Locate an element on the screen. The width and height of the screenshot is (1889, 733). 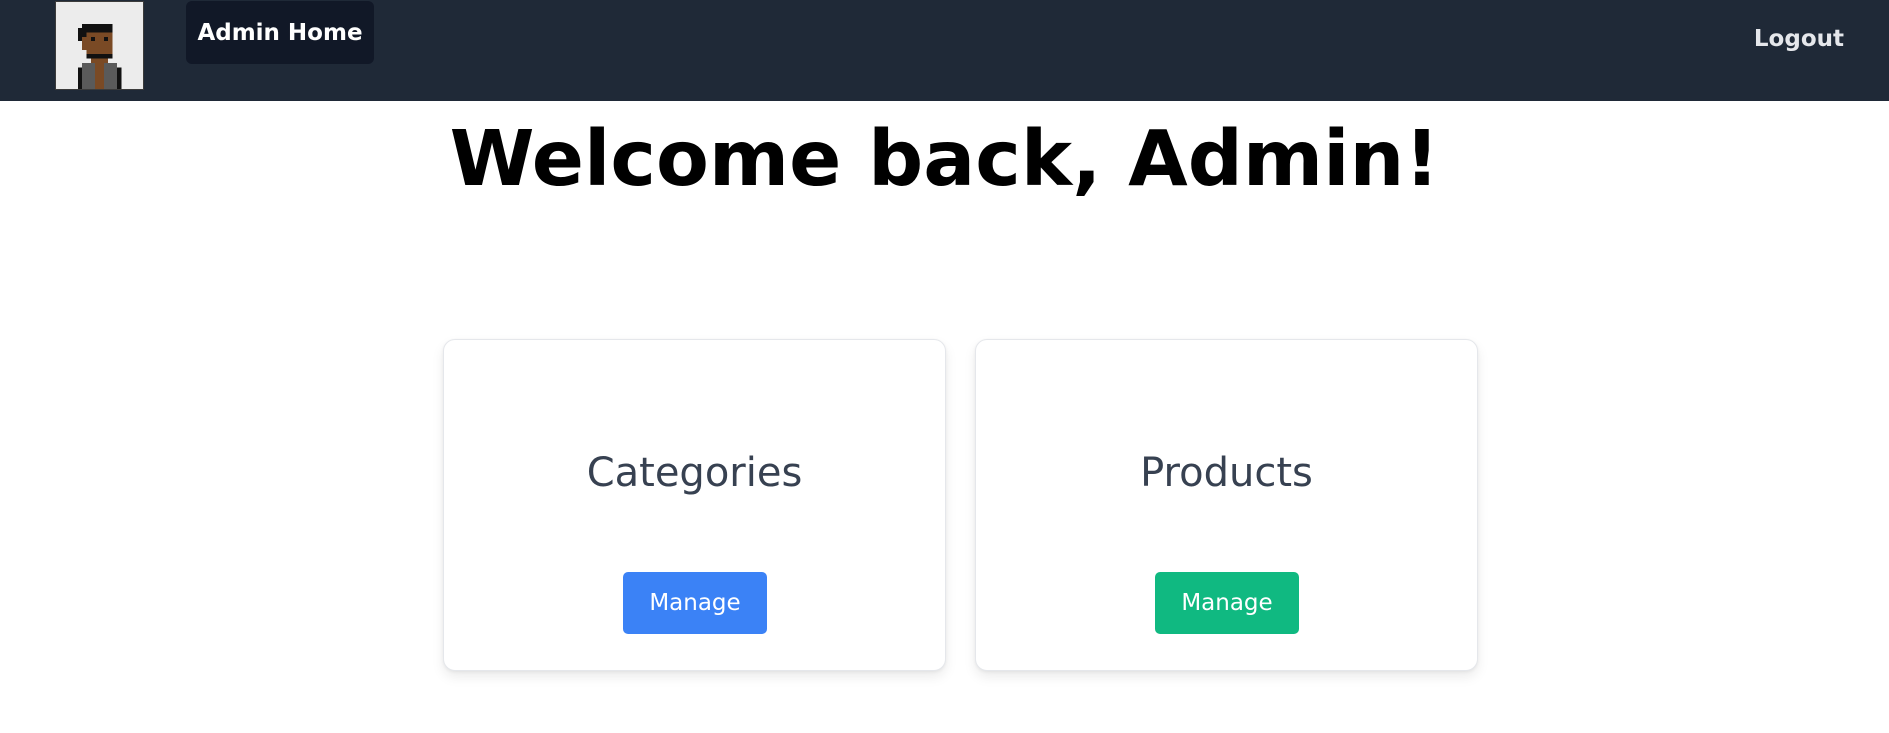
avatar is located at coordinates (99, 45).